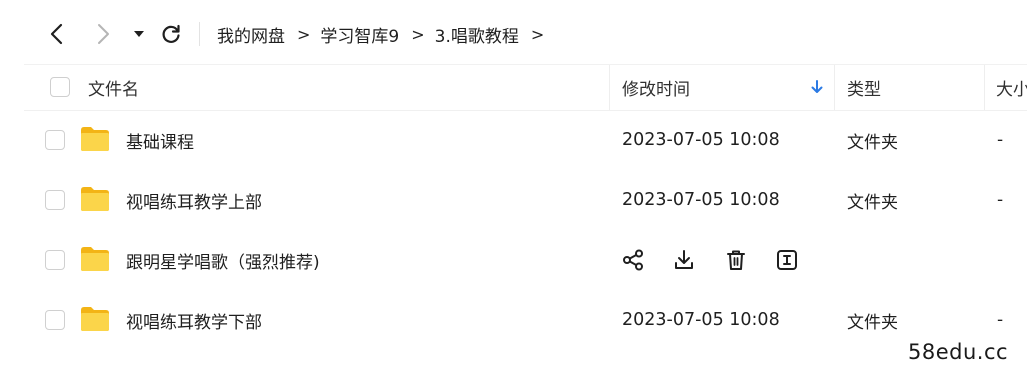 This screenshot has width=1027, height=371. What do you see at coordinates (525, 87) in the screenshot?
I see `file-table-header: 文件名 修改时间 类型 大小` at bounding box center [525, 87].